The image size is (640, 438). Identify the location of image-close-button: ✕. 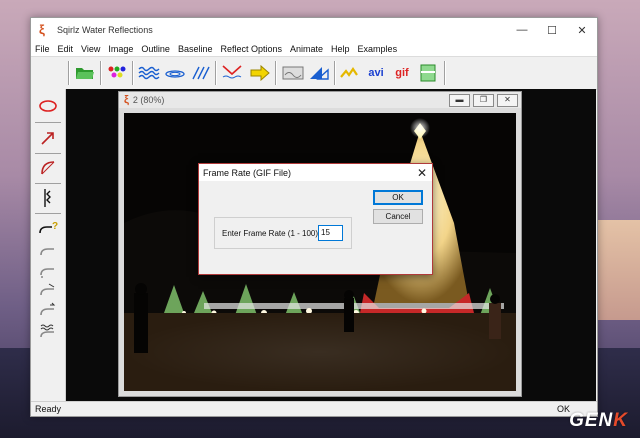
(507, 100).